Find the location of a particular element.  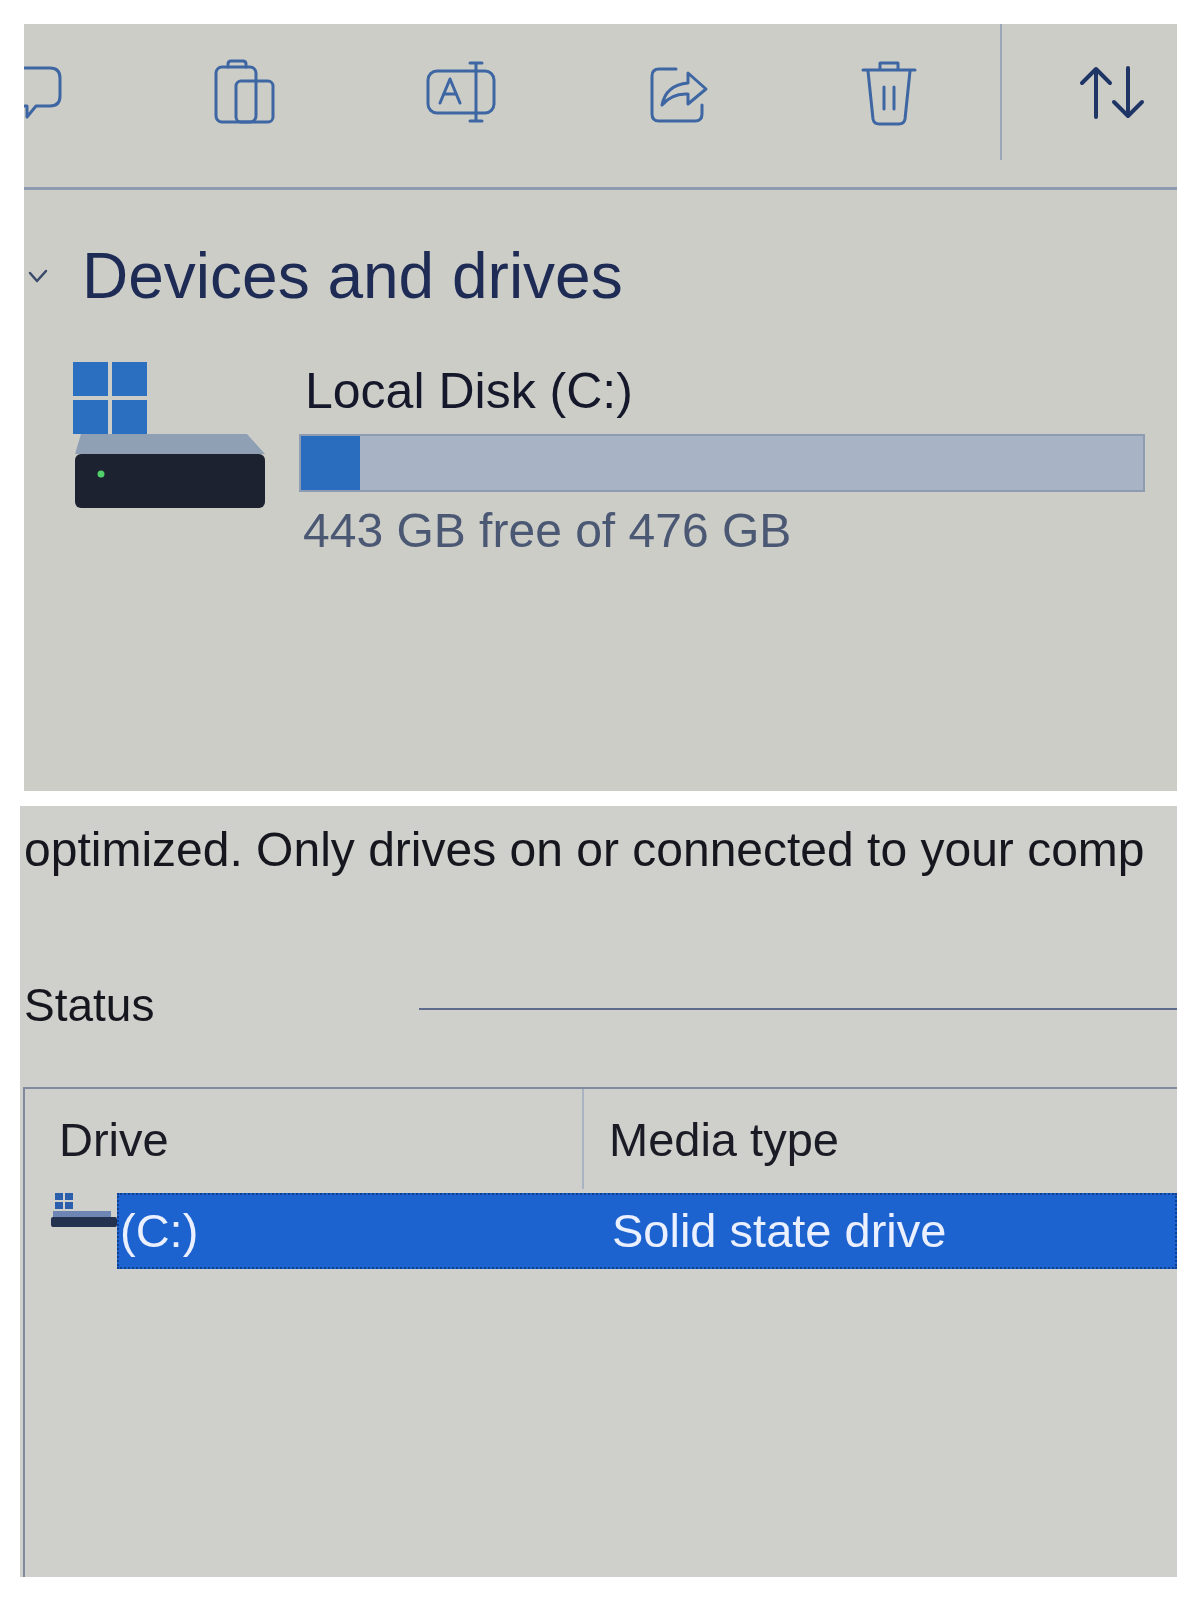

table-cell-text: Solid state drive is located at coordinates (779, 1231).